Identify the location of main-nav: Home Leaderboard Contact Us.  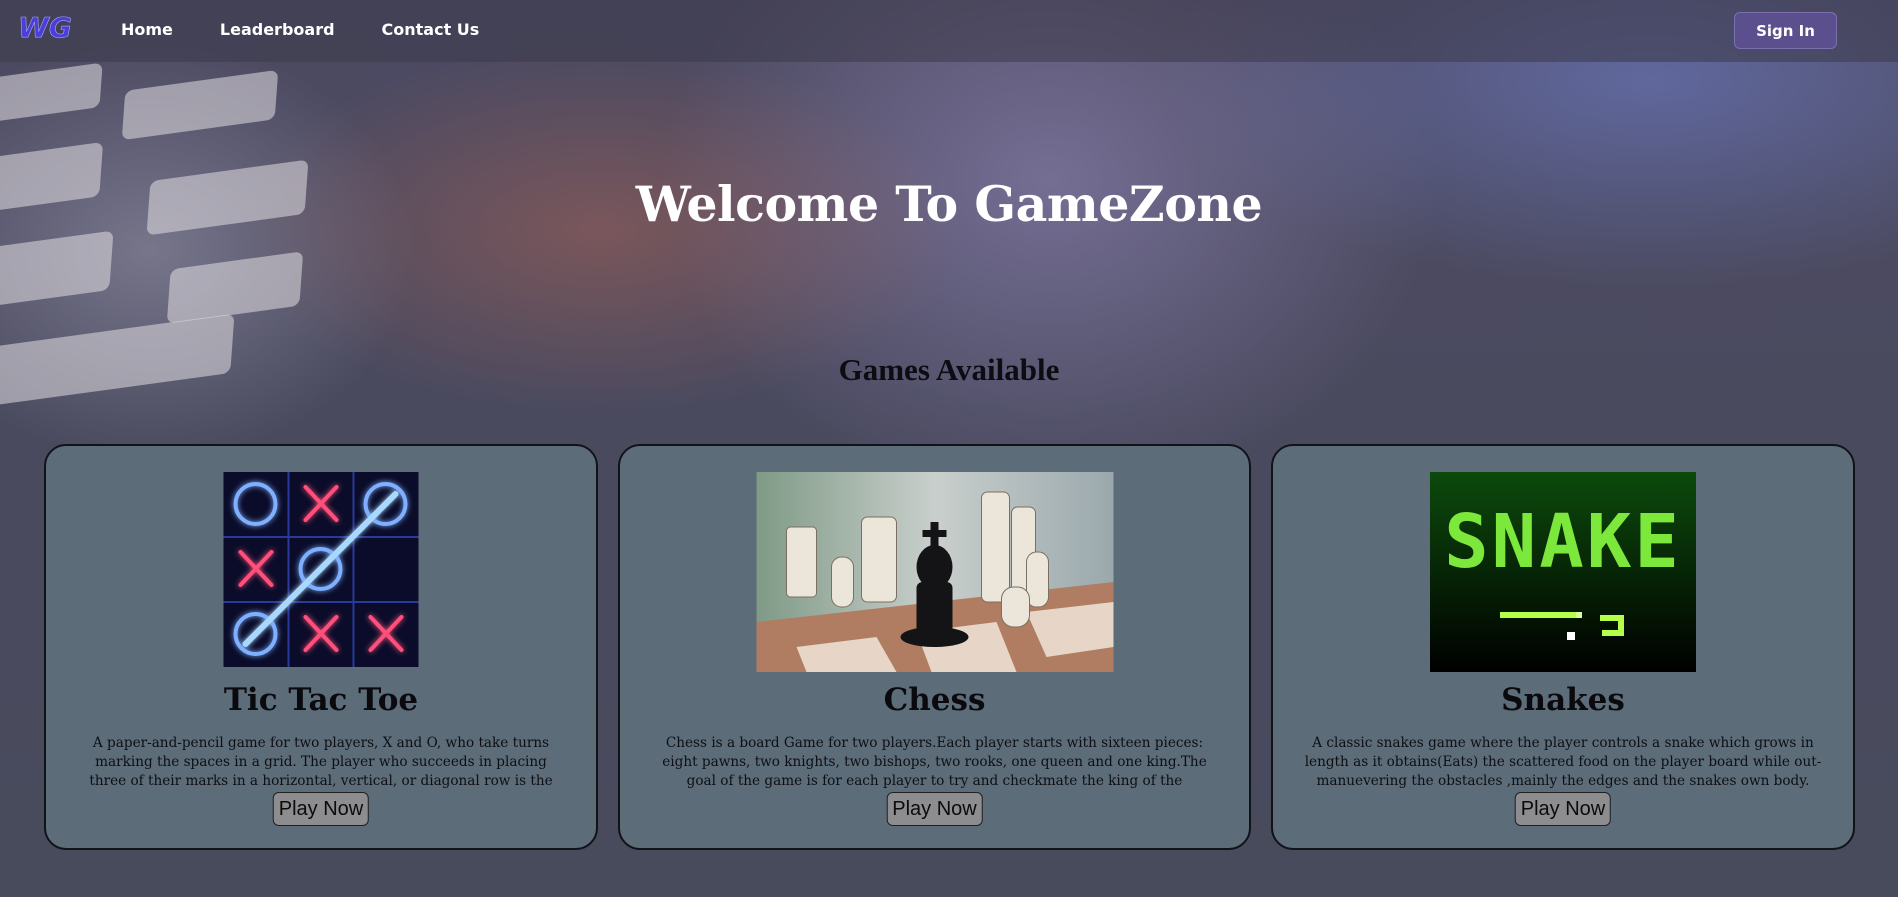
(300, 29).